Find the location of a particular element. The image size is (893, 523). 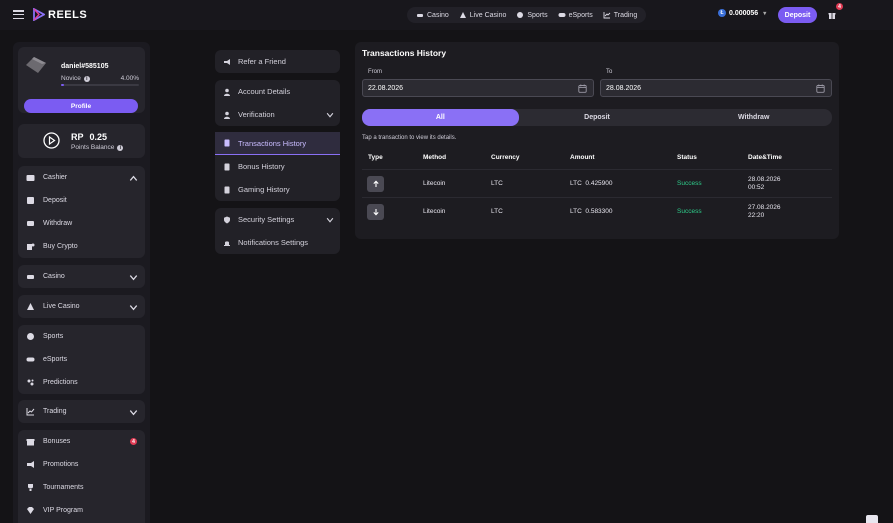

sports-group: Sports eSports Predictions is located at coordinates (81, 359).